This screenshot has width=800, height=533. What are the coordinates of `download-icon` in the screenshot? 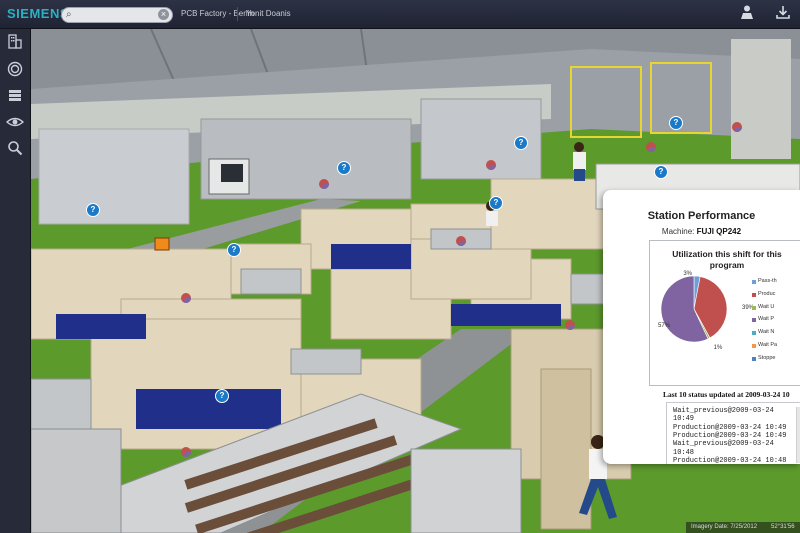 It's located at (783, 14).